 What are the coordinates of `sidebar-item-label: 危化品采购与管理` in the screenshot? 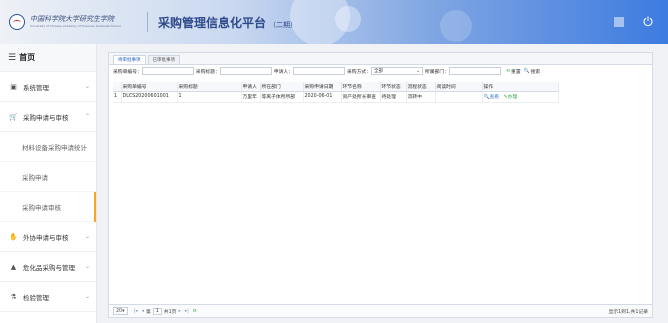 It's located at (49, 267).